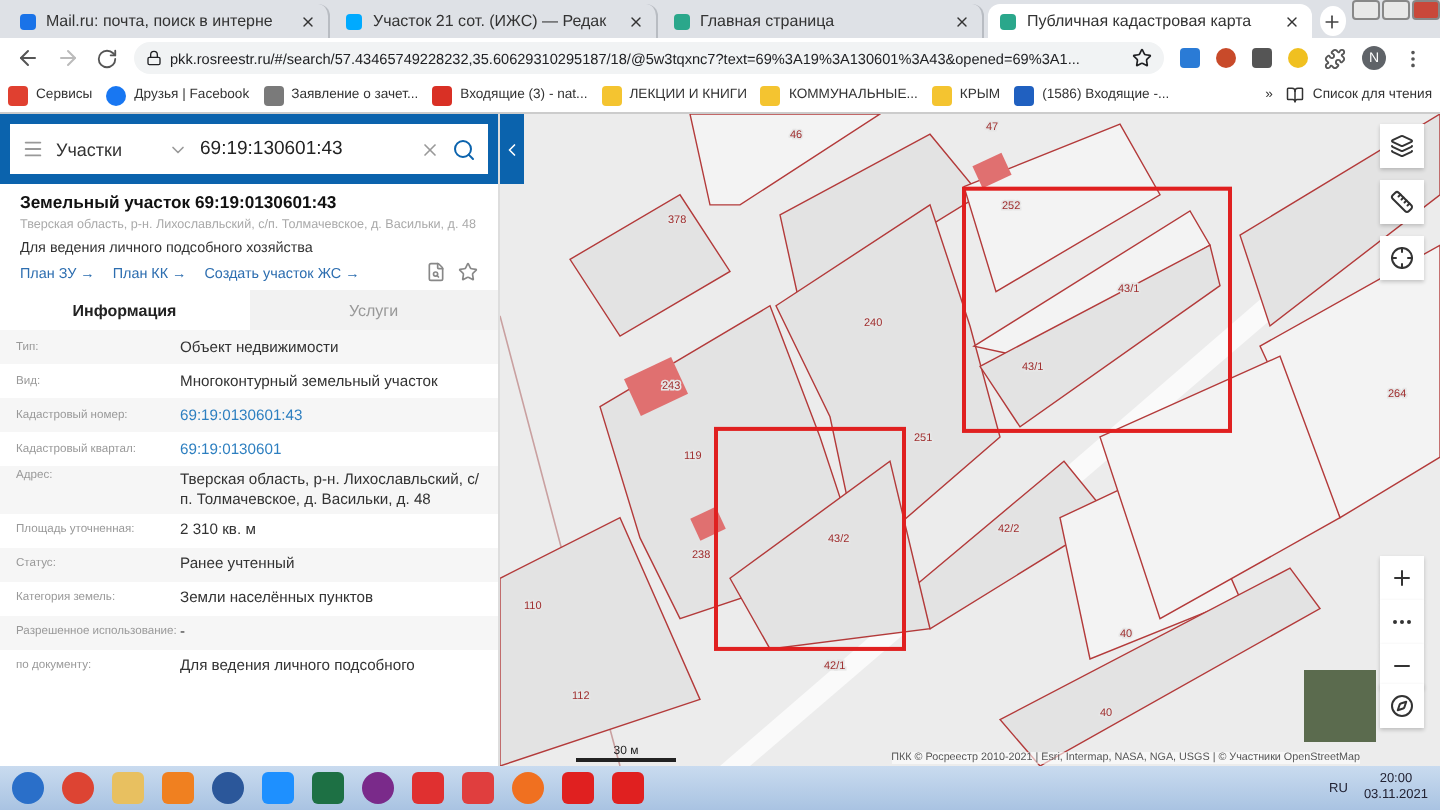 The width and height of the screenshot is (1440, 810). I want to click on layer-select: Участки, so click(106, 149).